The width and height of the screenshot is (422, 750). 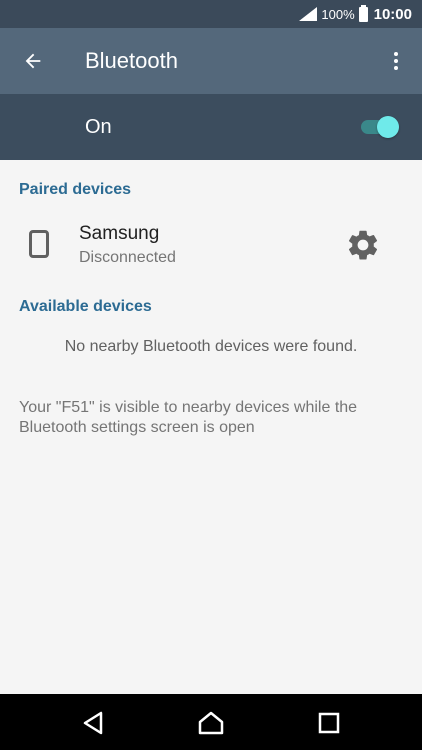 What do you see at coordinates (75, 189) in the screenshot?
I see `paired-devices-header: Paired devices` at bounding box center [75, 189].